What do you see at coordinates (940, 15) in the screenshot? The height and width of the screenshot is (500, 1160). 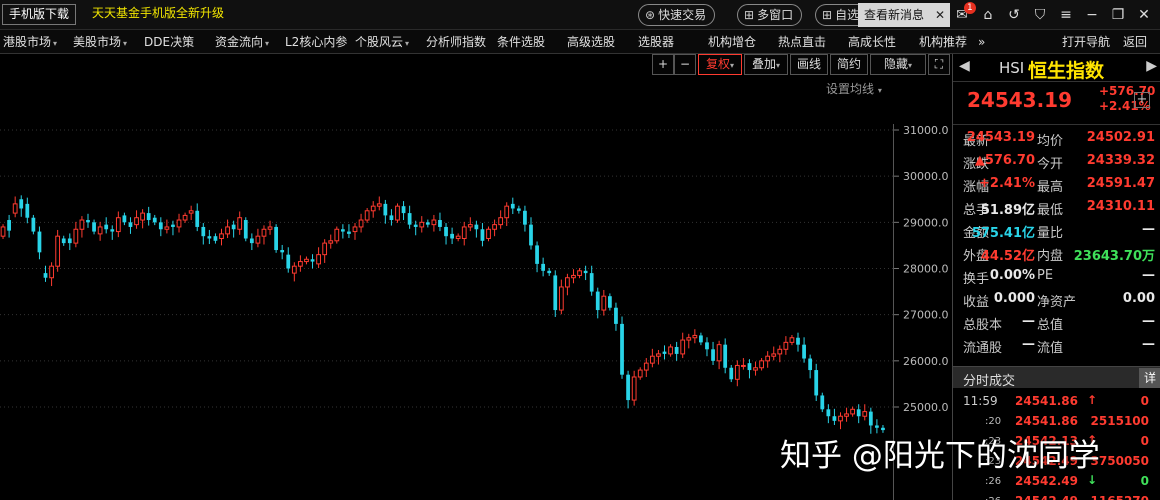 I see `close-icon: ✕` at bounding box center [940, 15].